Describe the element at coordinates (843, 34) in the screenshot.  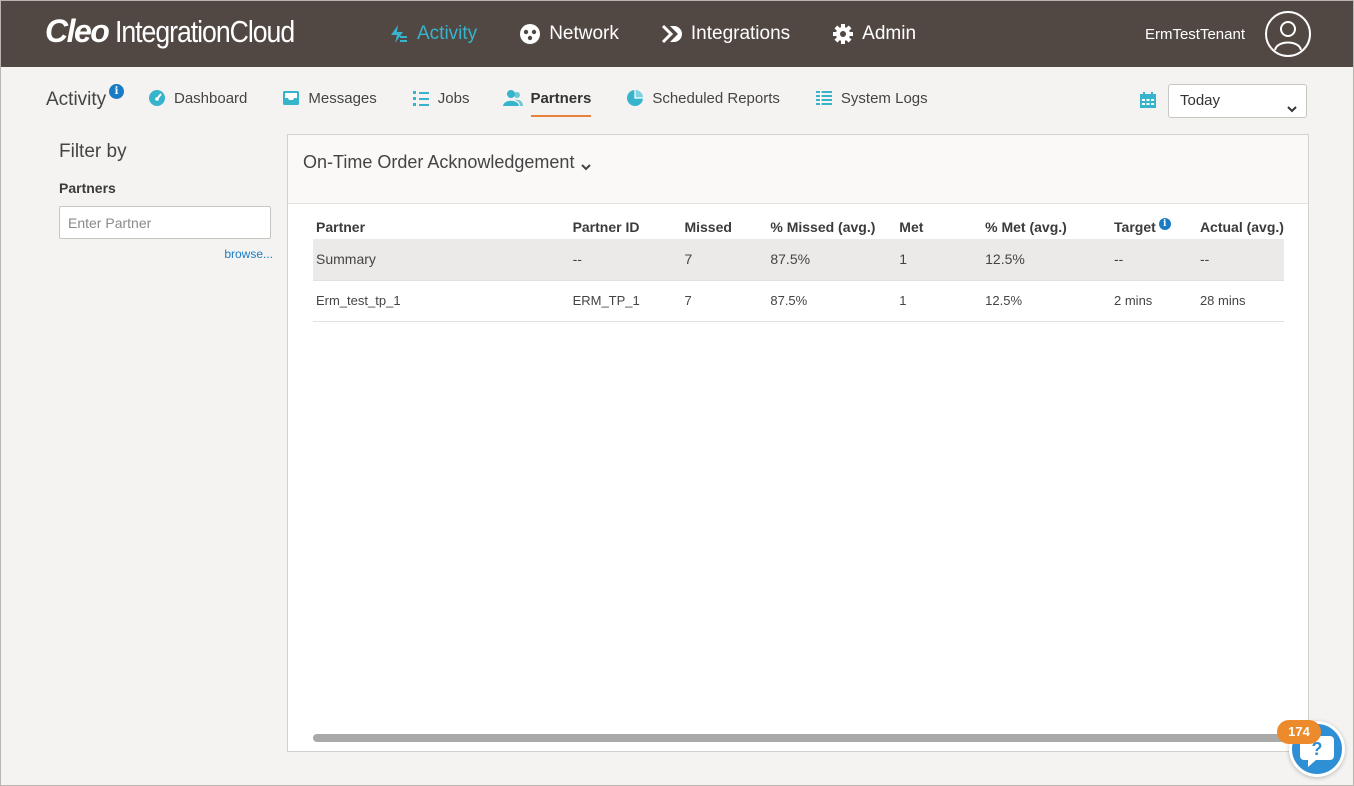
I see `gear-icon` at that location.